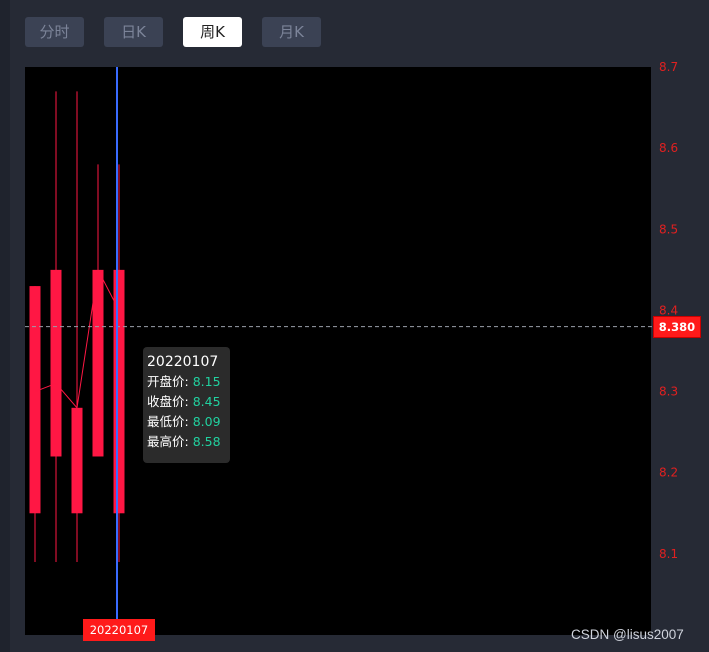  Describe the element at coordinates (627, 634) in the screenshot. I see `watermark: CSDN @lisus2007` at that location.